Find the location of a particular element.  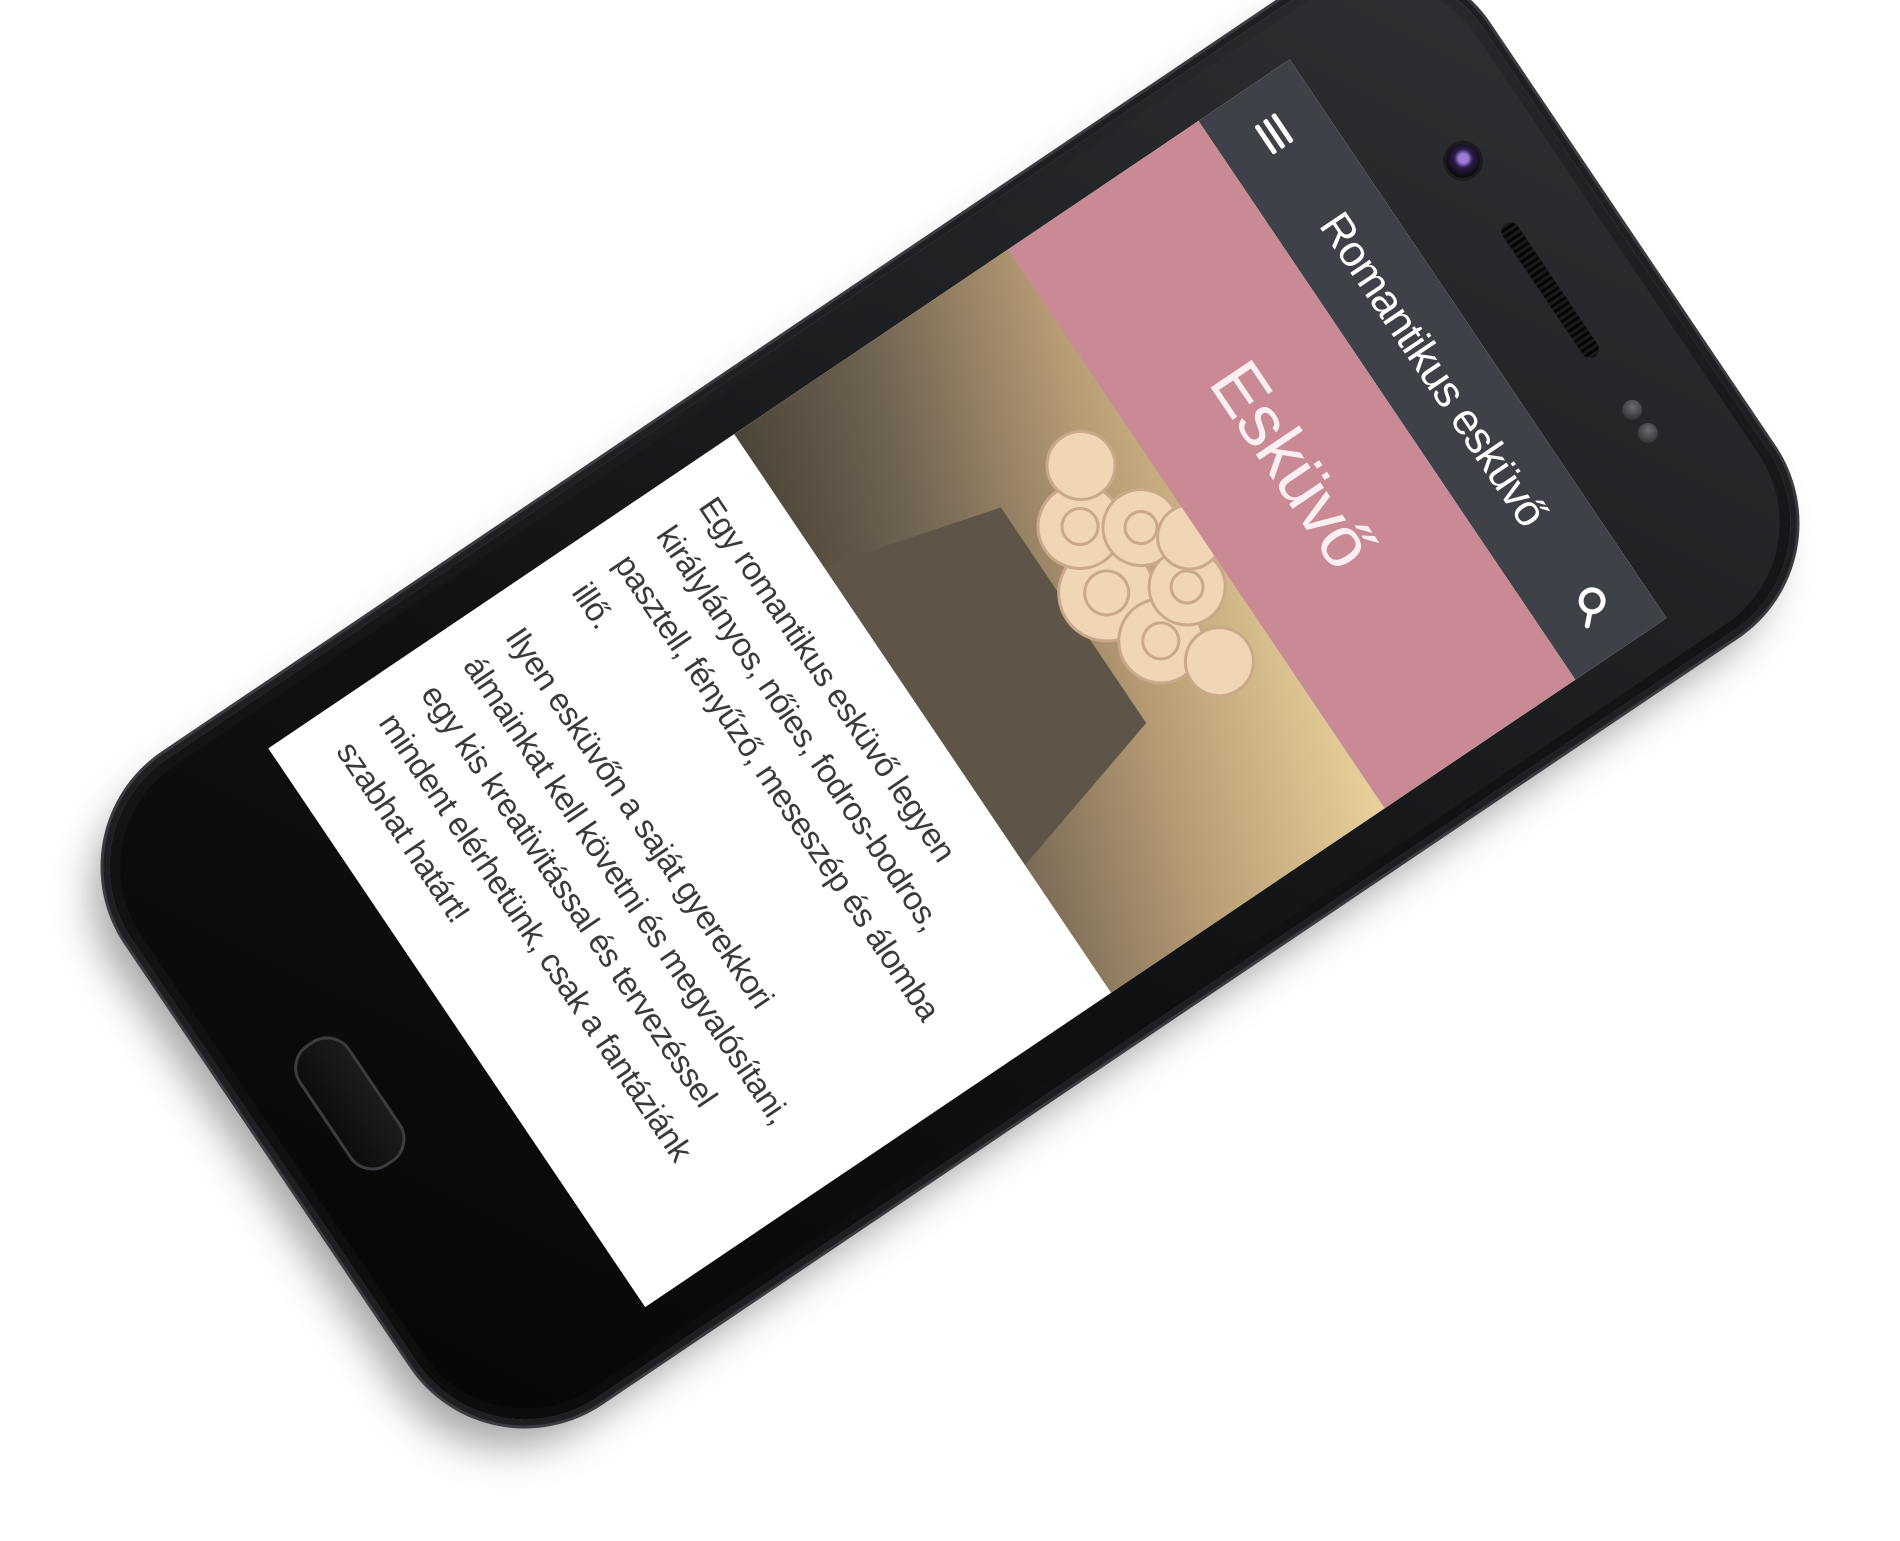

light-sensor is located at coordinates (1647, 433).